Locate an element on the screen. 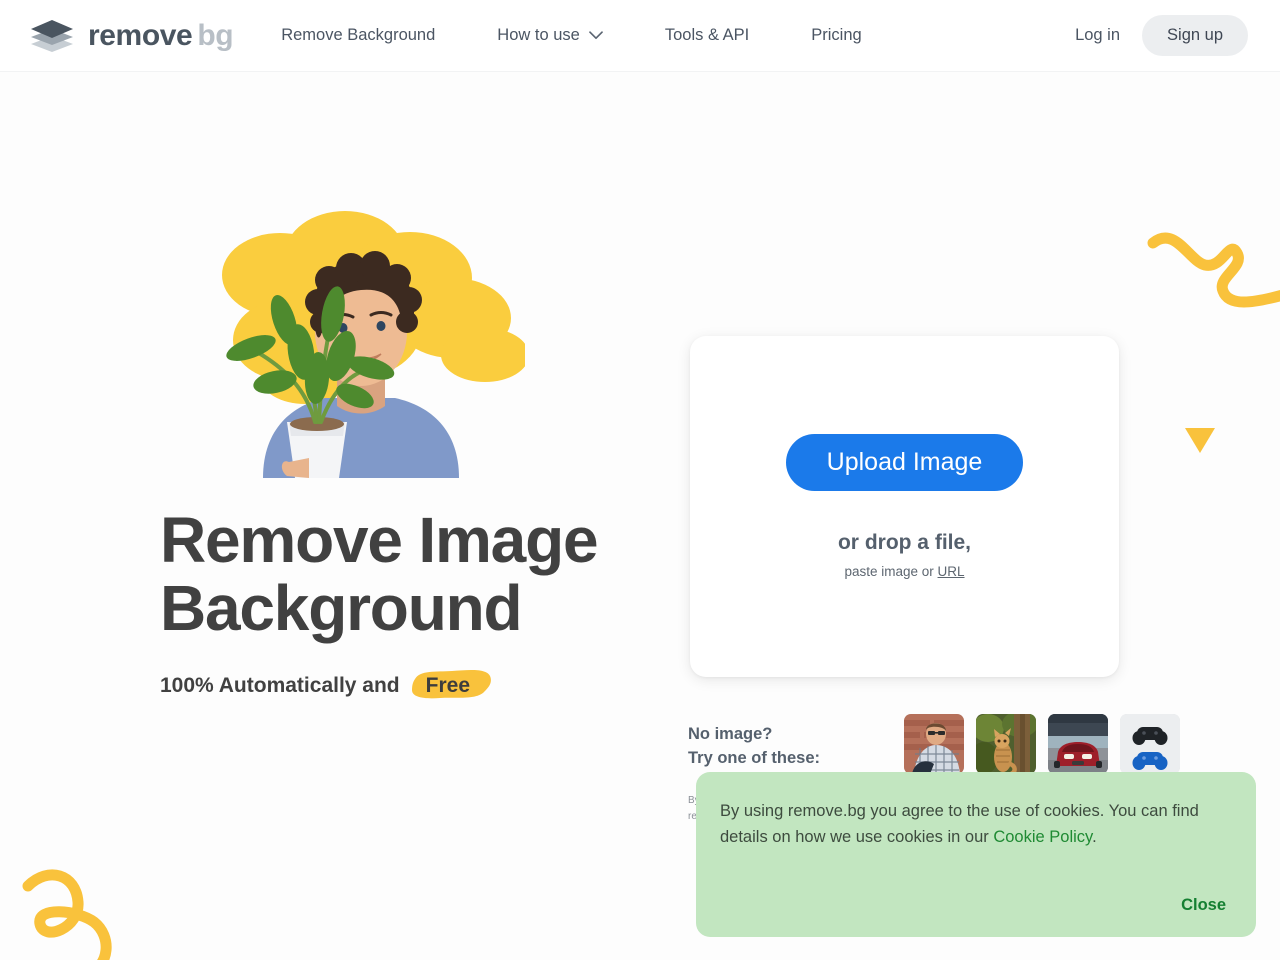  squiggle-curve-bottom-left-decoration is located at coordinates (92, 911).